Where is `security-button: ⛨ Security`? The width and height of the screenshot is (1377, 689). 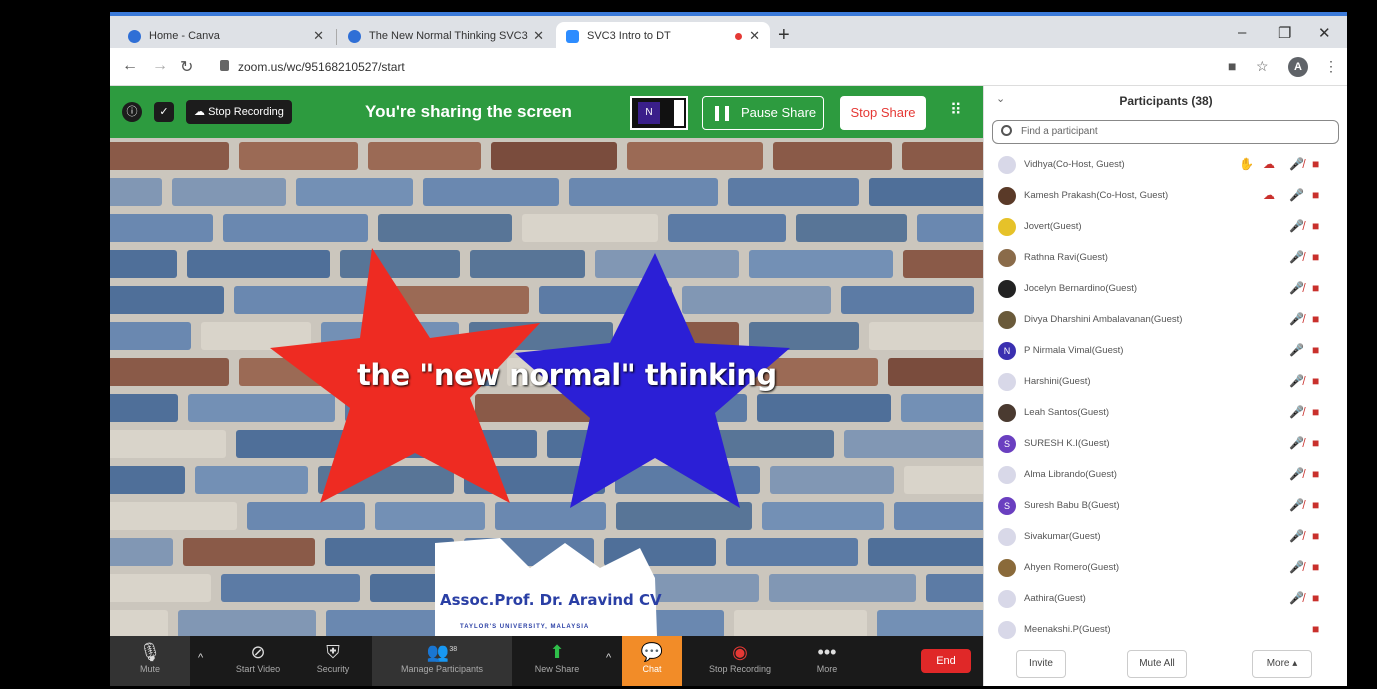
security-button: ⛨ Security is located at coordinates (333, 661).